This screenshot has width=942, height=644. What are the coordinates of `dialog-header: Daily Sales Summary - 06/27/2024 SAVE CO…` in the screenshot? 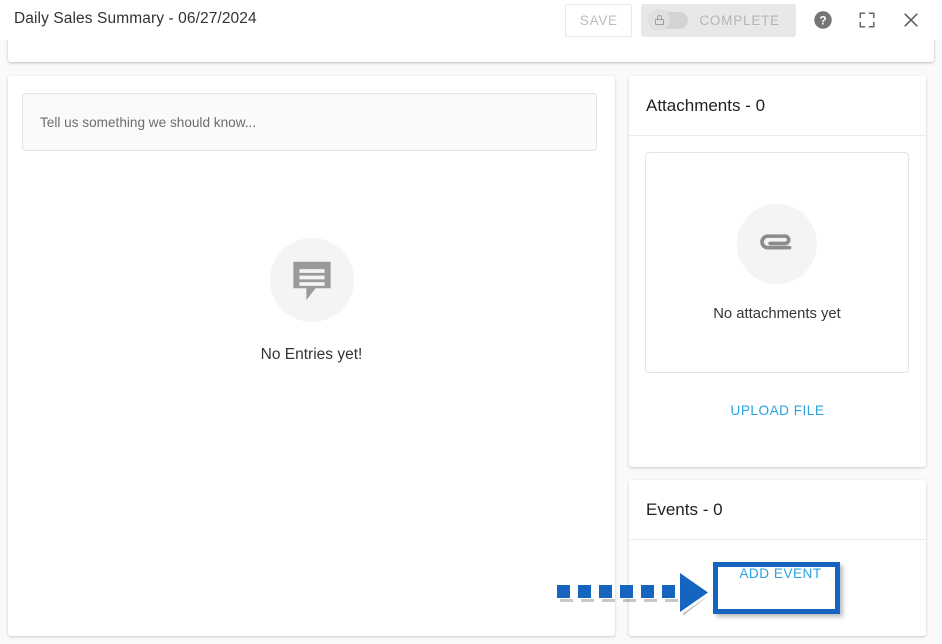 It's located at (471, 20).